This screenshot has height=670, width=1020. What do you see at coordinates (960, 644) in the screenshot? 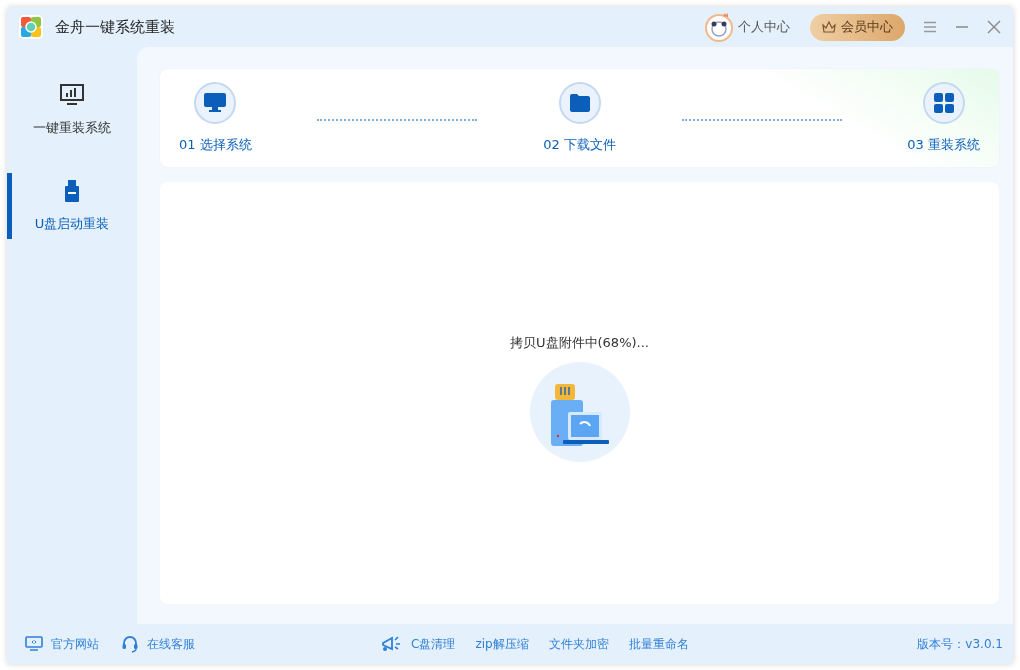
I see `version-label: 版本号：v3.0.1` at bounding box center [960, 644].